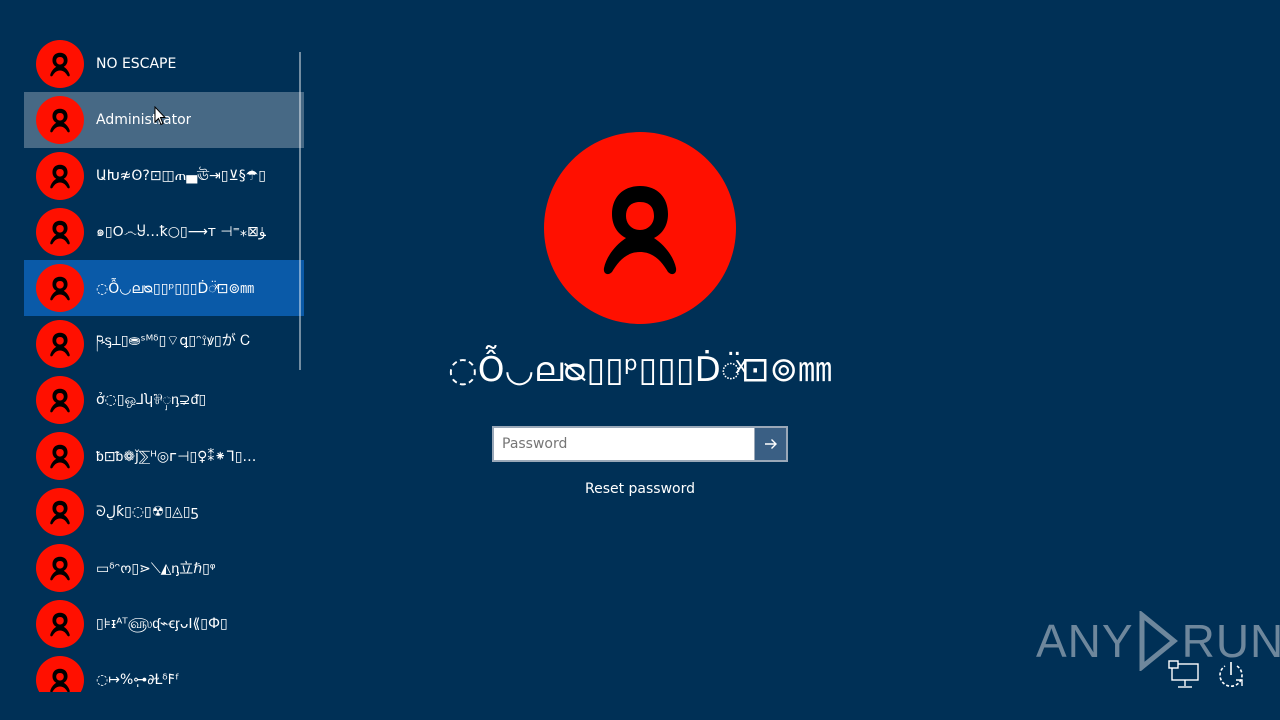  What do you see at coordinates (144, 120) in the screenshot?
I see `user-name-label: Administrator` at bounding box center [144, 120].